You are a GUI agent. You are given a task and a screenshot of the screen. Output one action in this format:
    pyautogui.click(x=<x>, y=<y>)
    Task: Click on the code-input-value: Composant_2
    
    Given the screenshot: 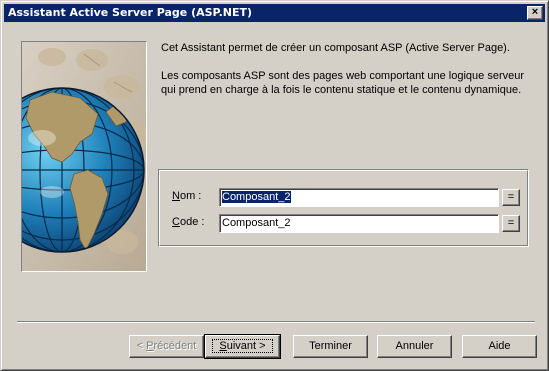 What is the action you would take?
    pyautogui.click(x=256, y=223)
    